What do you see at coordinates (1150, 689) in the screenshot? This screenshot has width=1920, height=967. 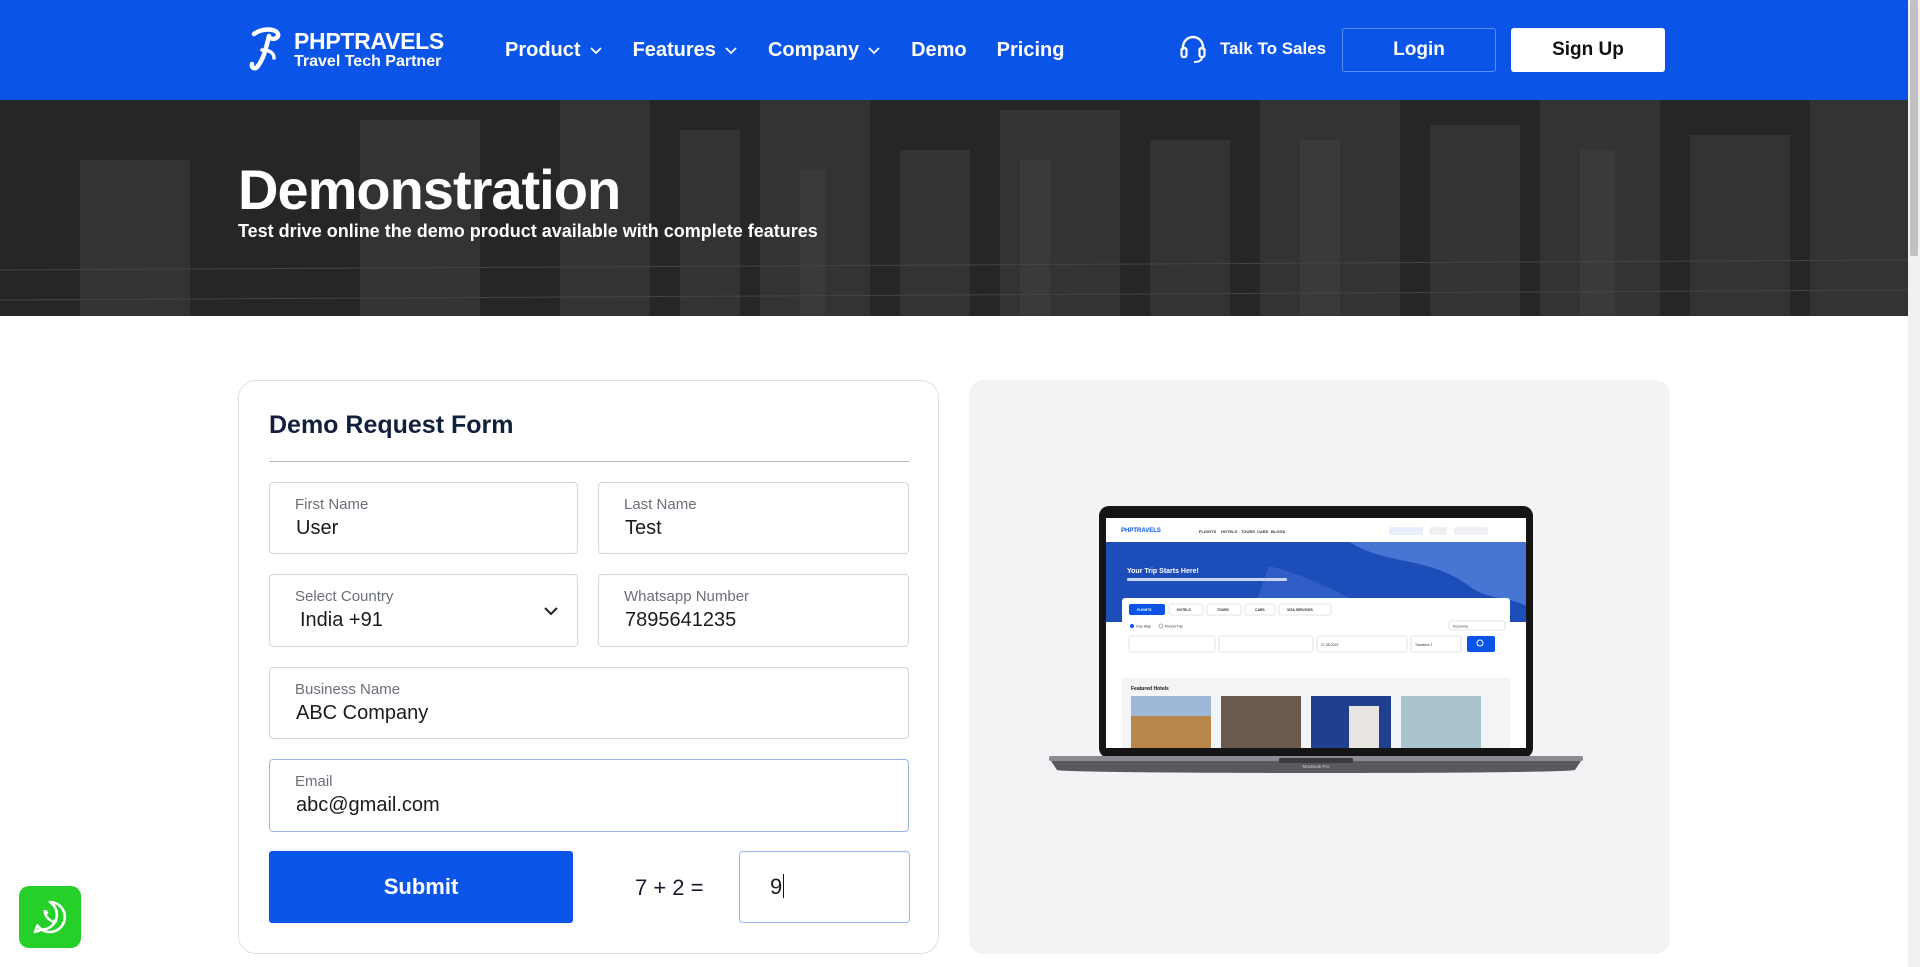 I see `screen-featured-title: Featured Hotels` at bounding box center [1150, 689].